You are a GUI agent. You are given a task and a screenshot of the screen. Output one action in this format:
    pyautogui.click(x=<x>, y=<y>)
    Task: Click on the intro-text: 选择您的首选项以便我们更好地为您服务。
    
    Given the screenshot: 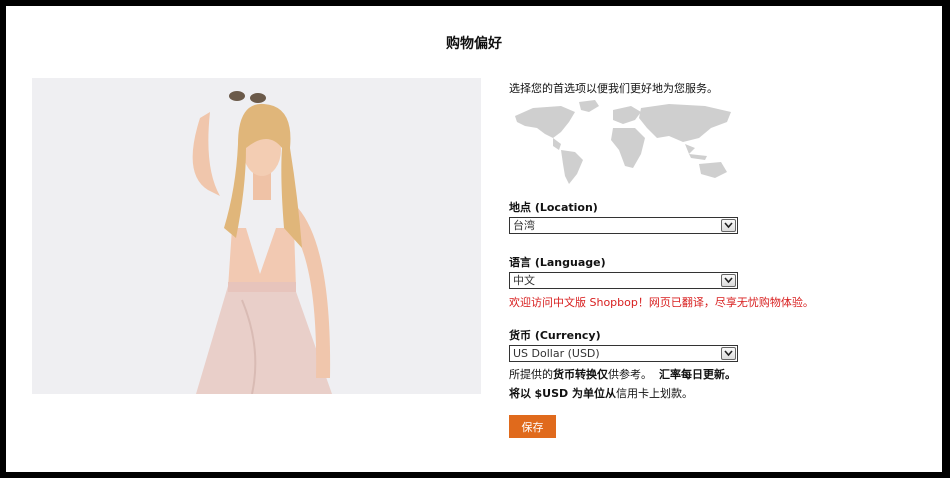 What is the action you would take?
    pyautogui.click(x=613, y=88)
    